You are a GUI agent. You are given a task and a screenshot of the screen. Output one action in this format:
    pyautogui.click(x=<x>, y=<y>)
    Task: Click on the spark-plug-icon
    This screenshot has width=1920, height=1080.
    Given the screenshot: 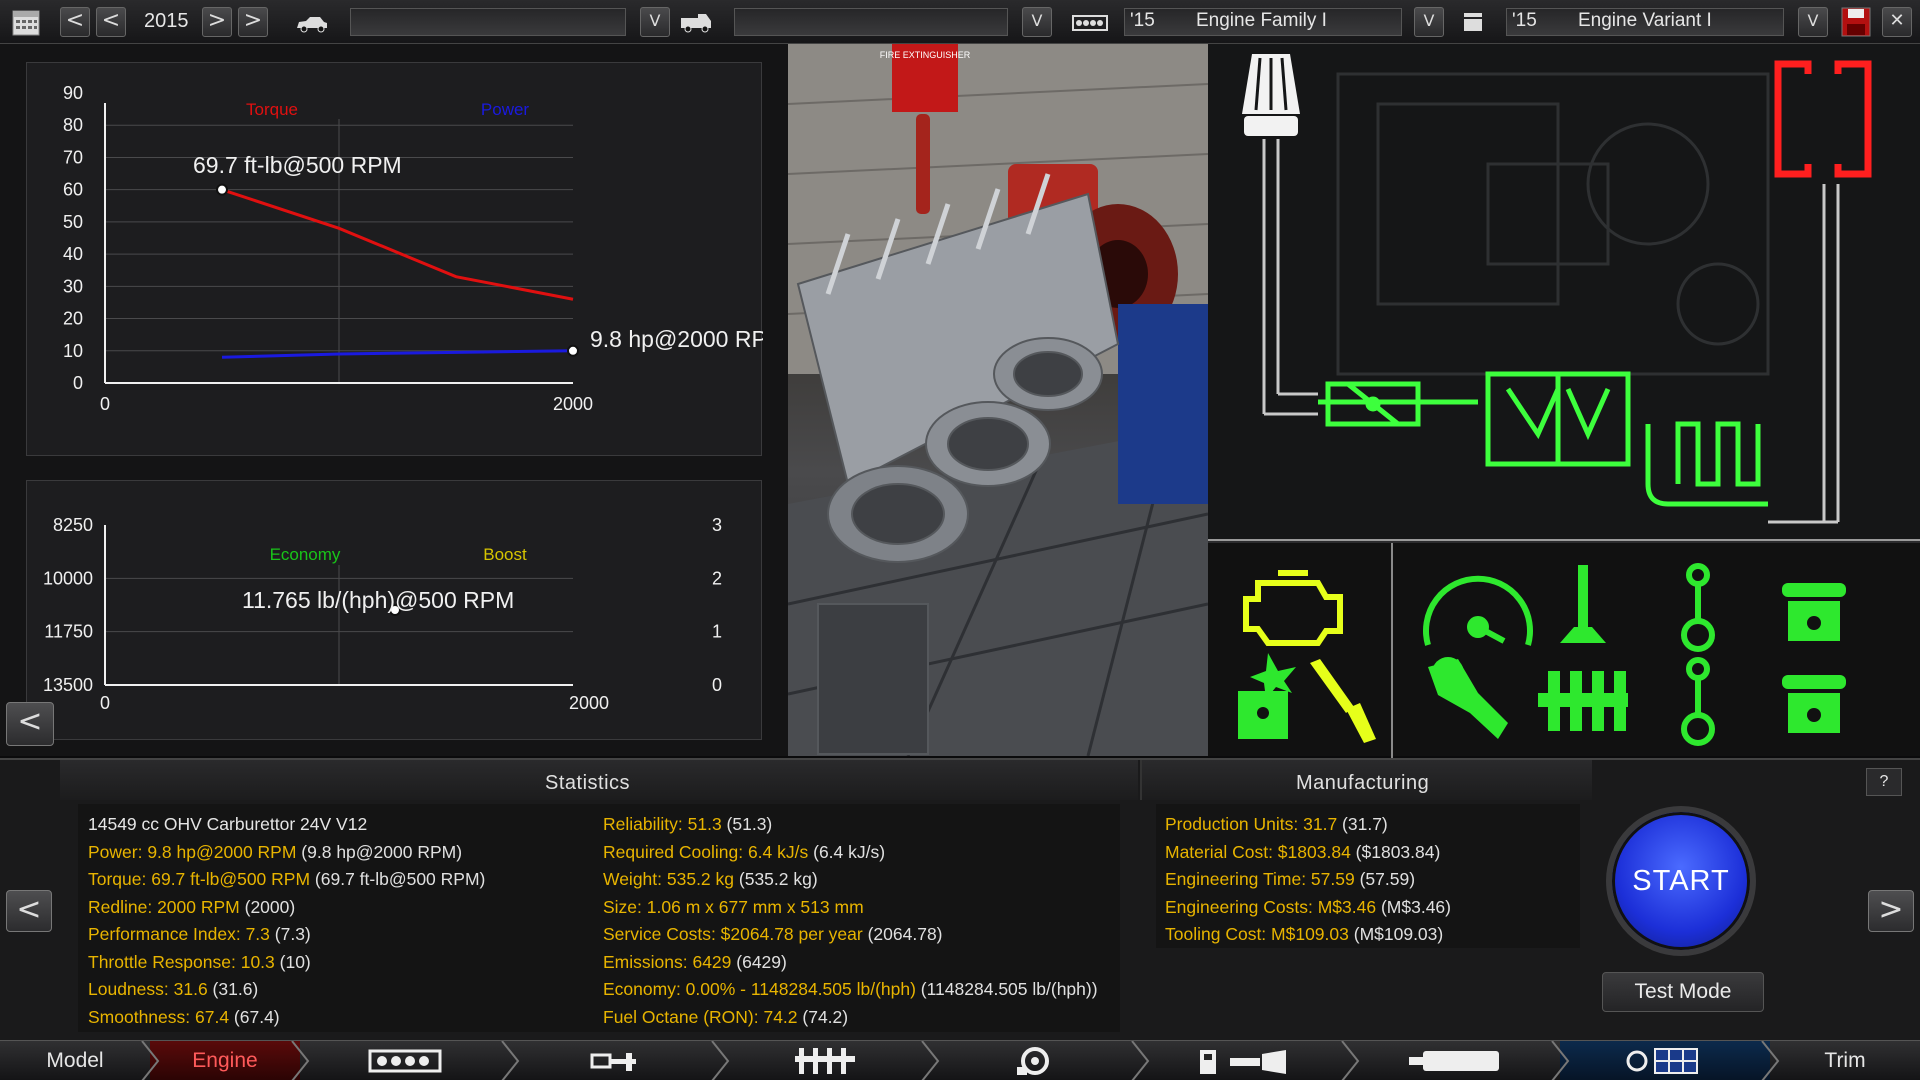 What is the action you would take?
    pyautogui.click(x=1343, y=701)
    